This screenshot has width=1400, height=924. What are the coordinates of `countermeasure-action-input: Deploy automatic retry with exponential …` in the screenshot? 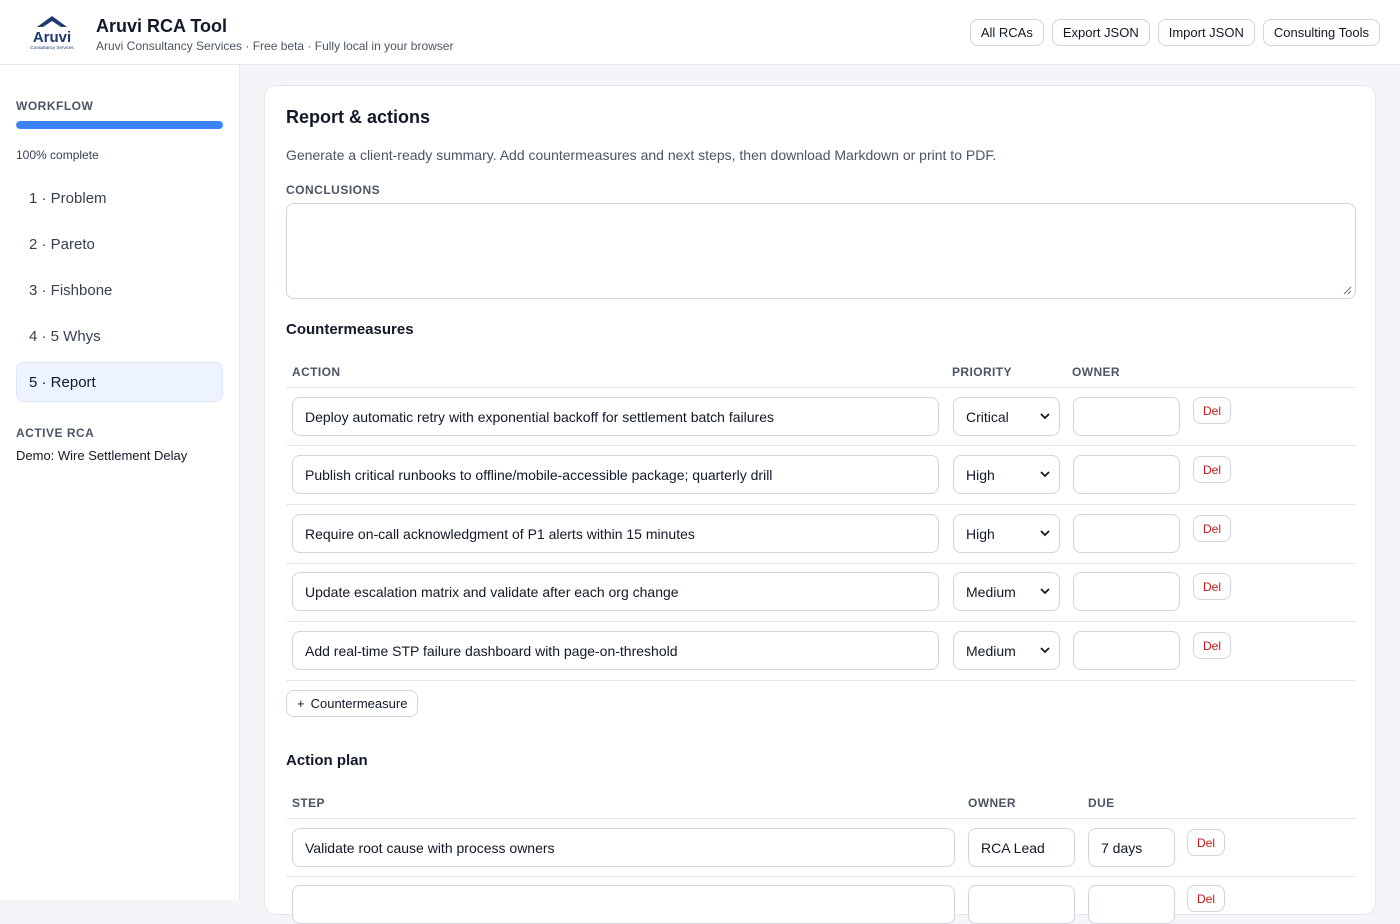 It's located at (615, 416).